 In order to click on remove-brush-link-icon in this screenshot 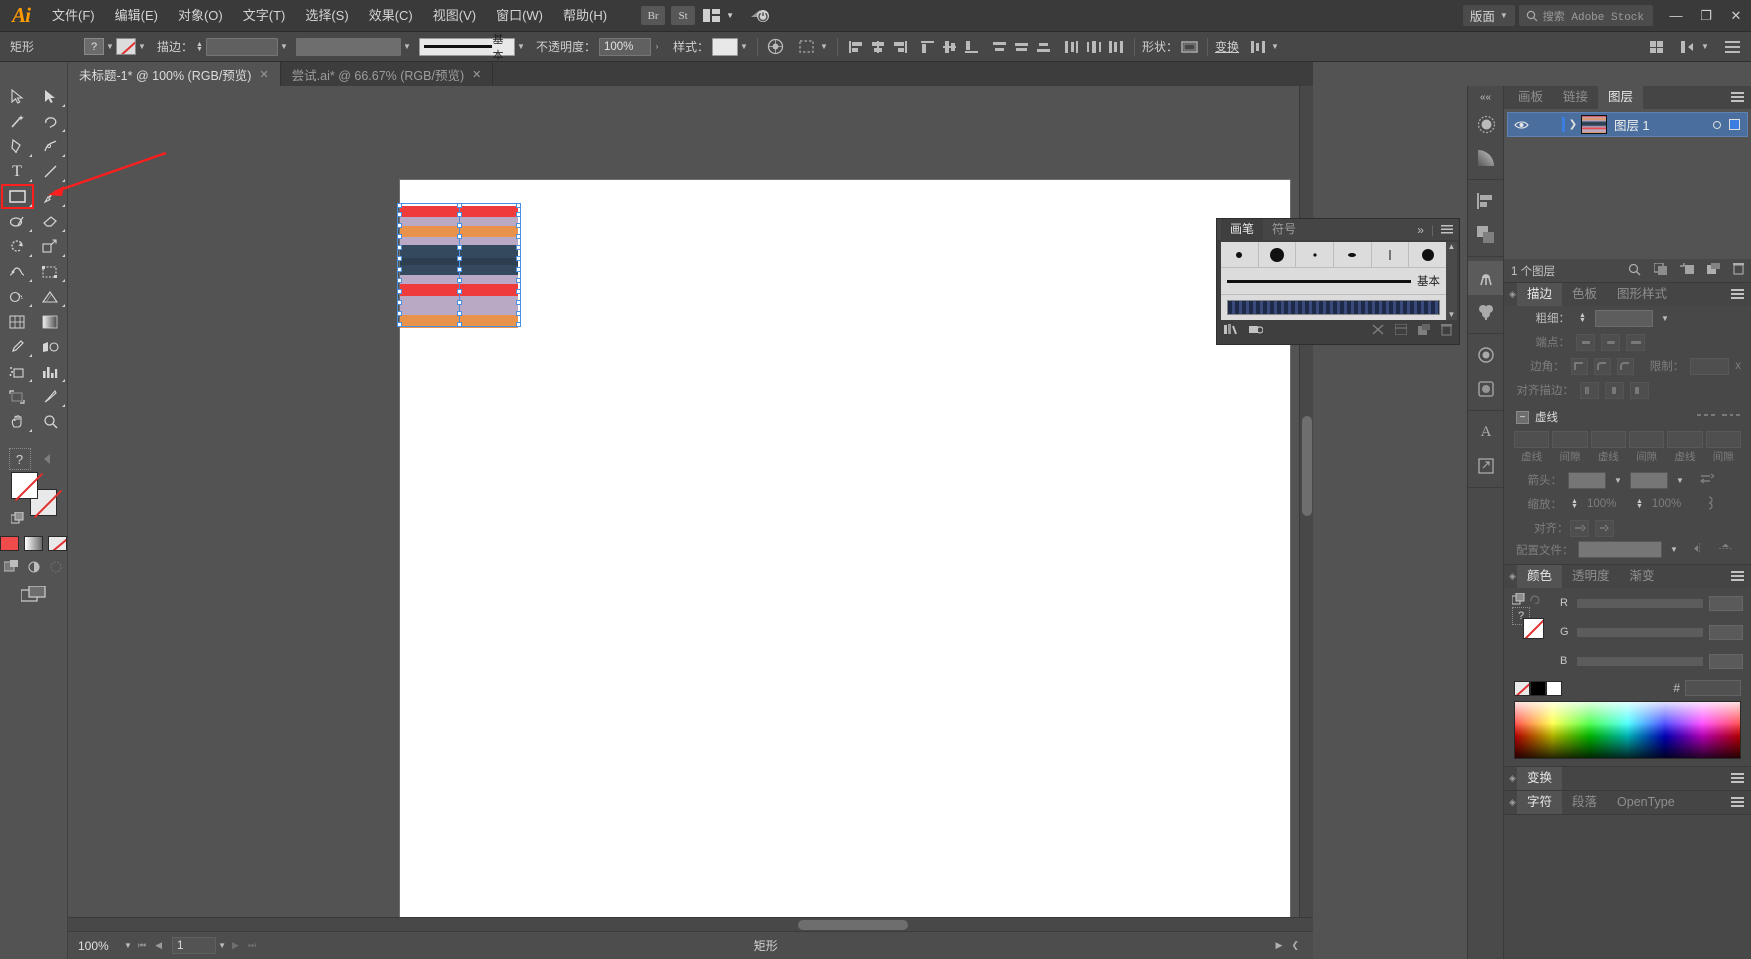, I will do `click(1378, 331)`.